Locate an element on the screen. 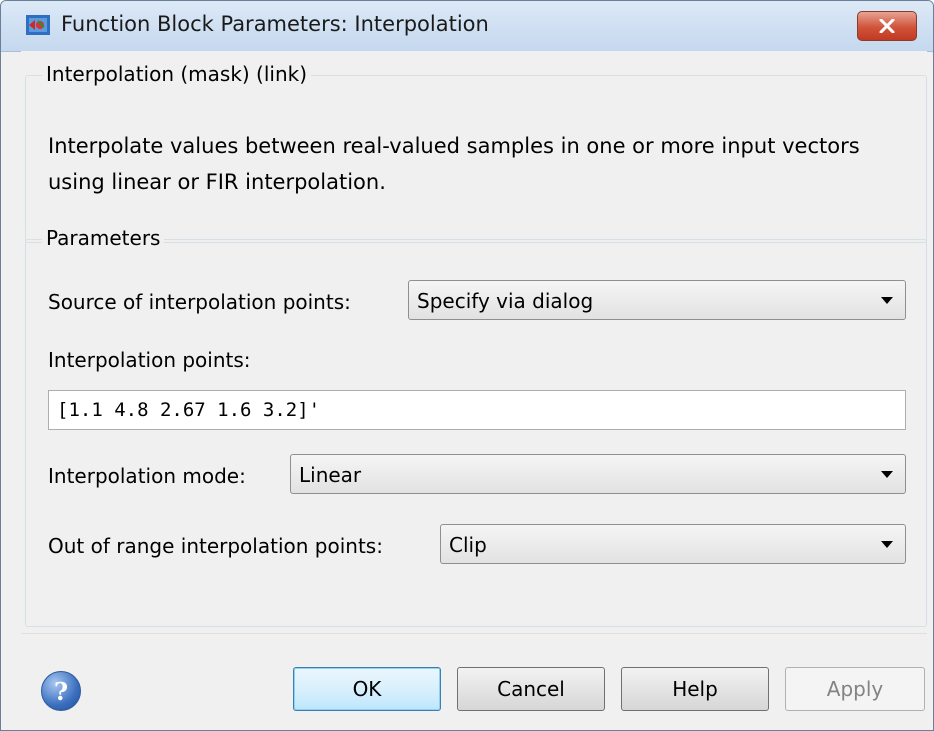 The height and width of the screenshot is (731, 934). interpolation-points-label: Interpolation points: is located at coordinates (149, 360).